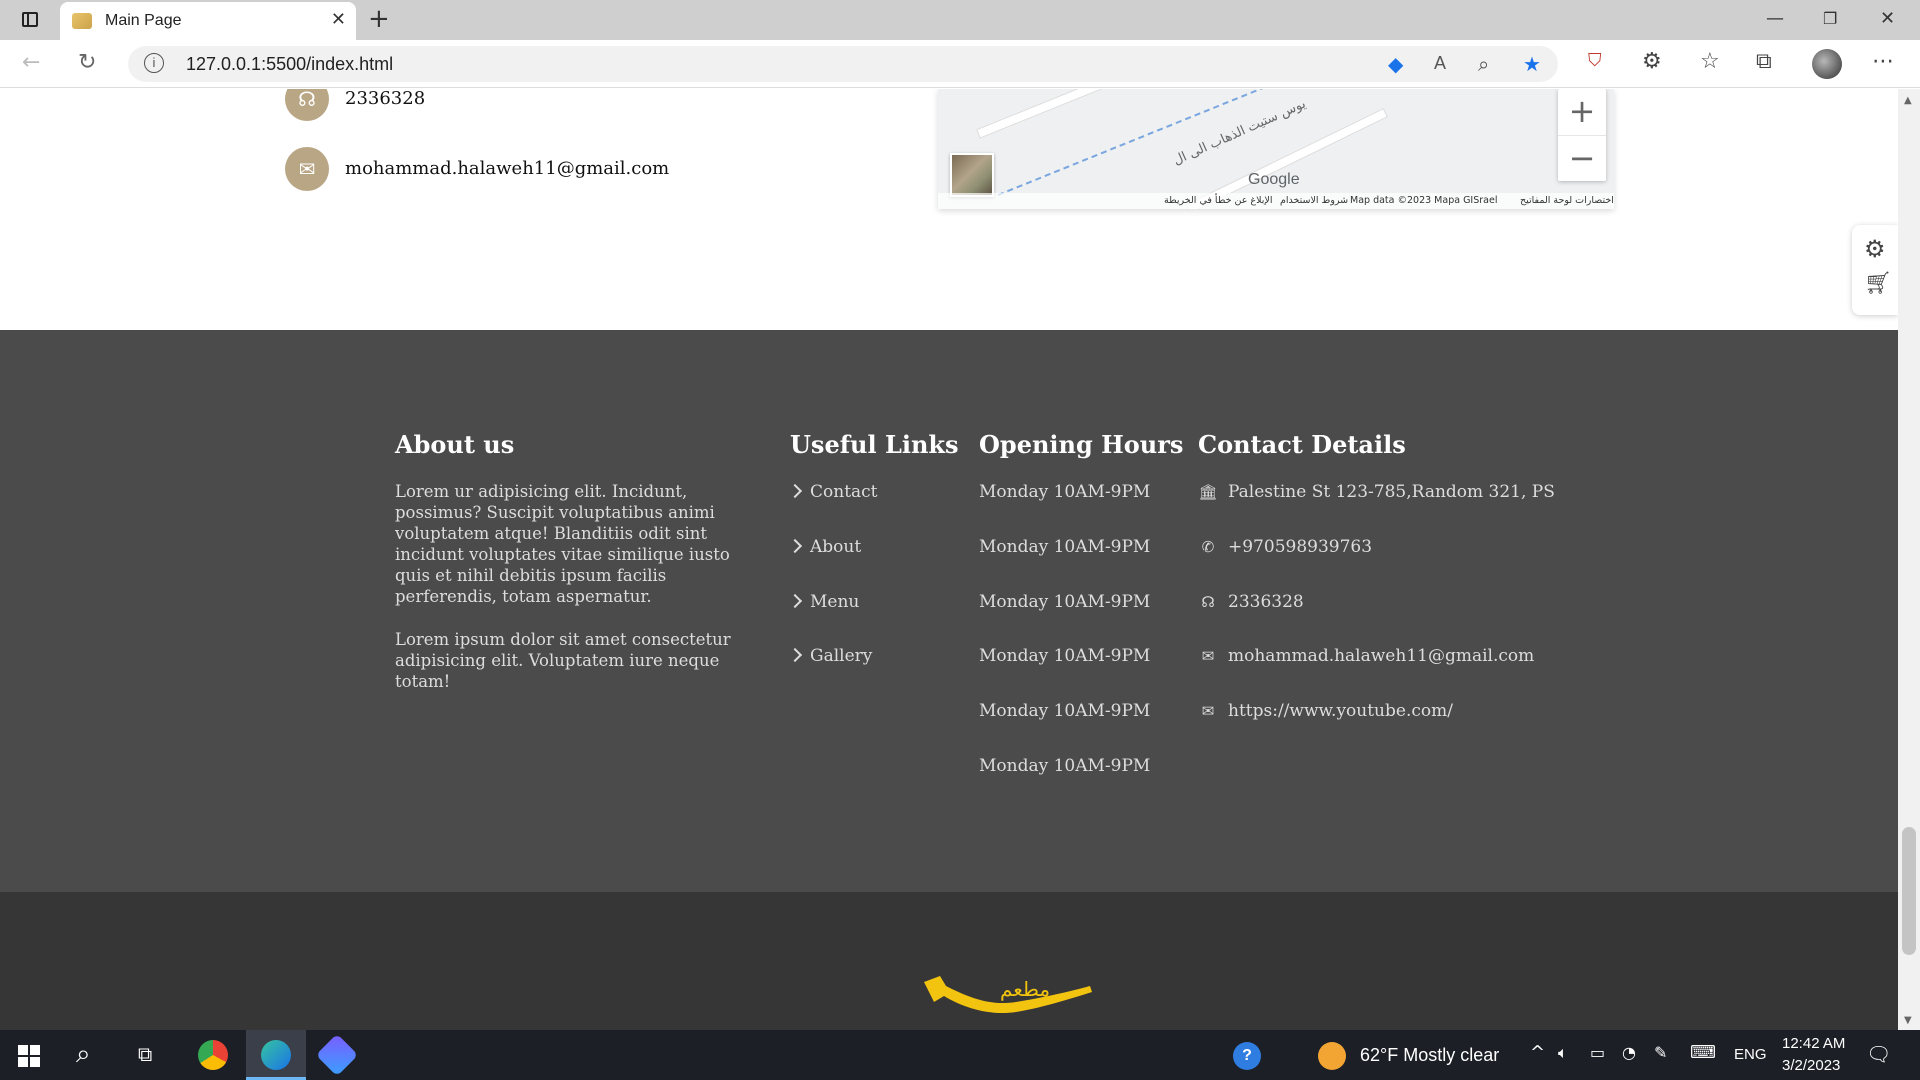  I want to click on wifi-icon: ◔, so click(1629, 1052).